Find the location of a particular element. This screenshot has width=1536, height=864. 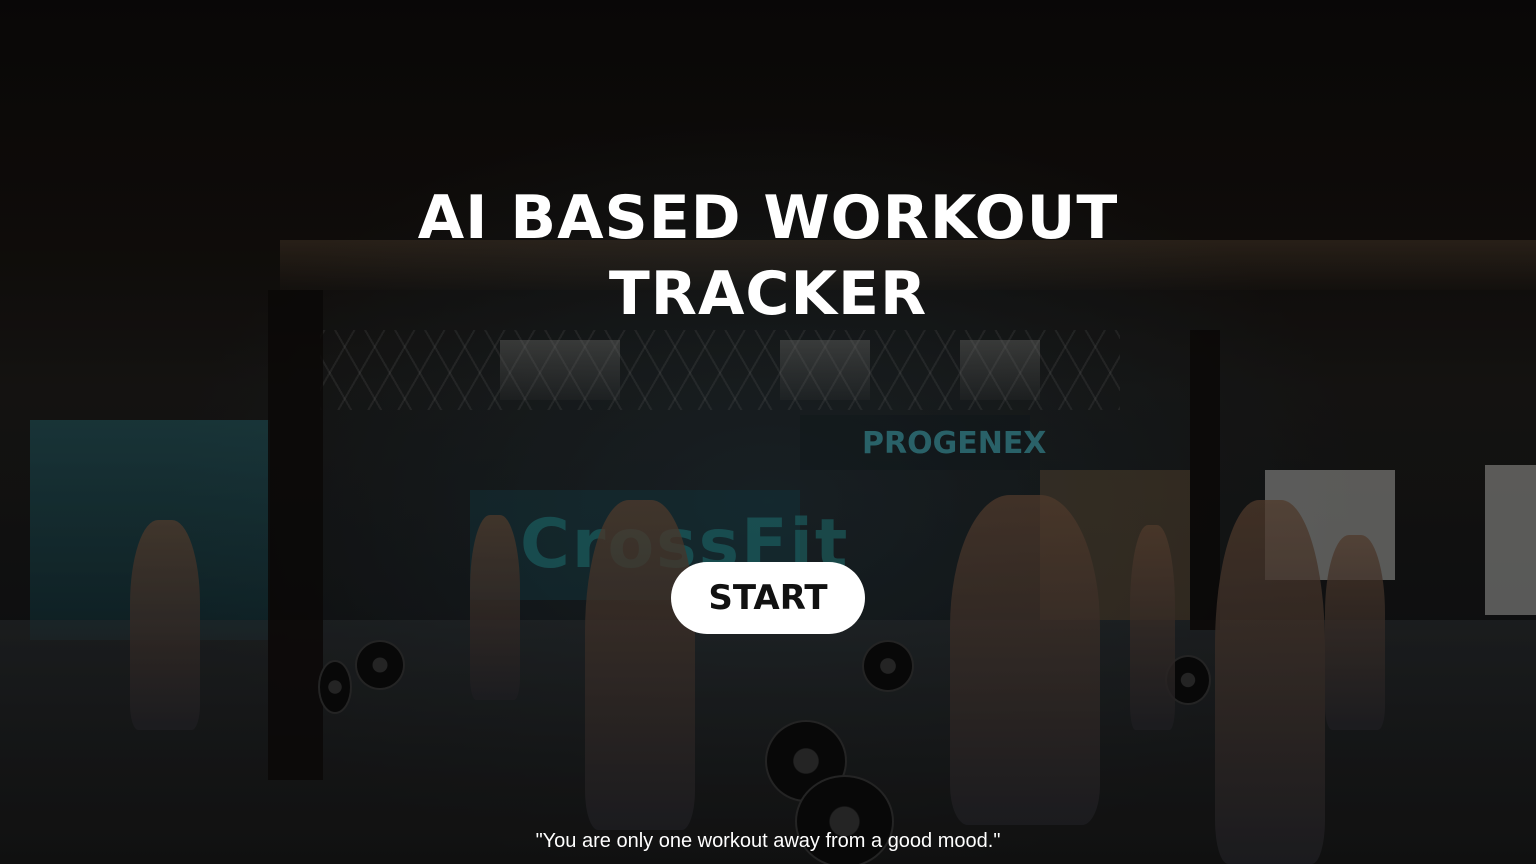

start-button: START is located at coordinates (768, 598).